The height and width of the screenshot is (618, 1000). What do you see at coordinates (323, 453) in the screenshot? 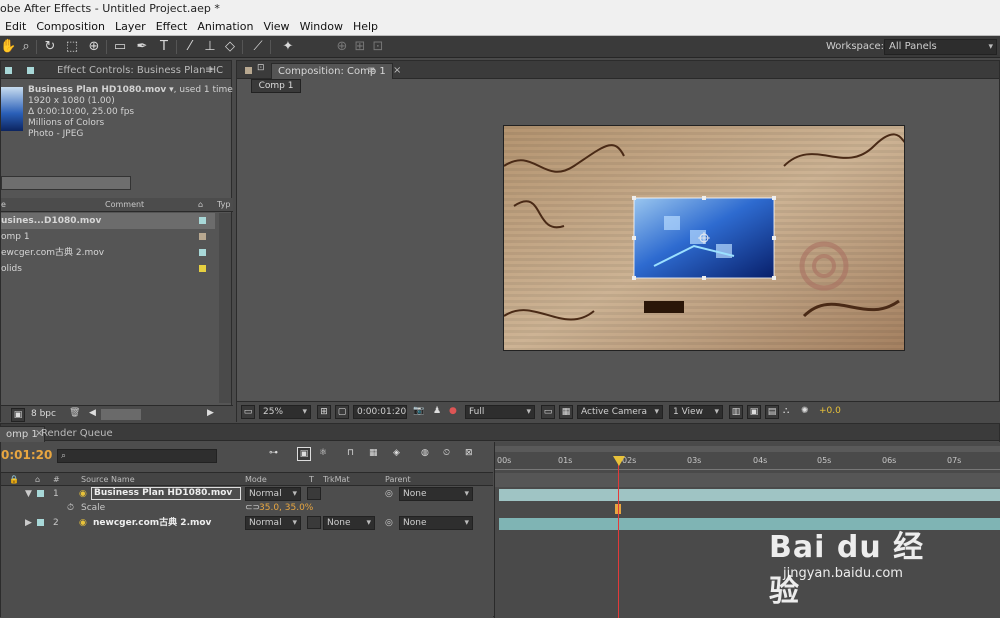
I see `draft-3d-icon: ⚛` at bounding box center [323, 453].